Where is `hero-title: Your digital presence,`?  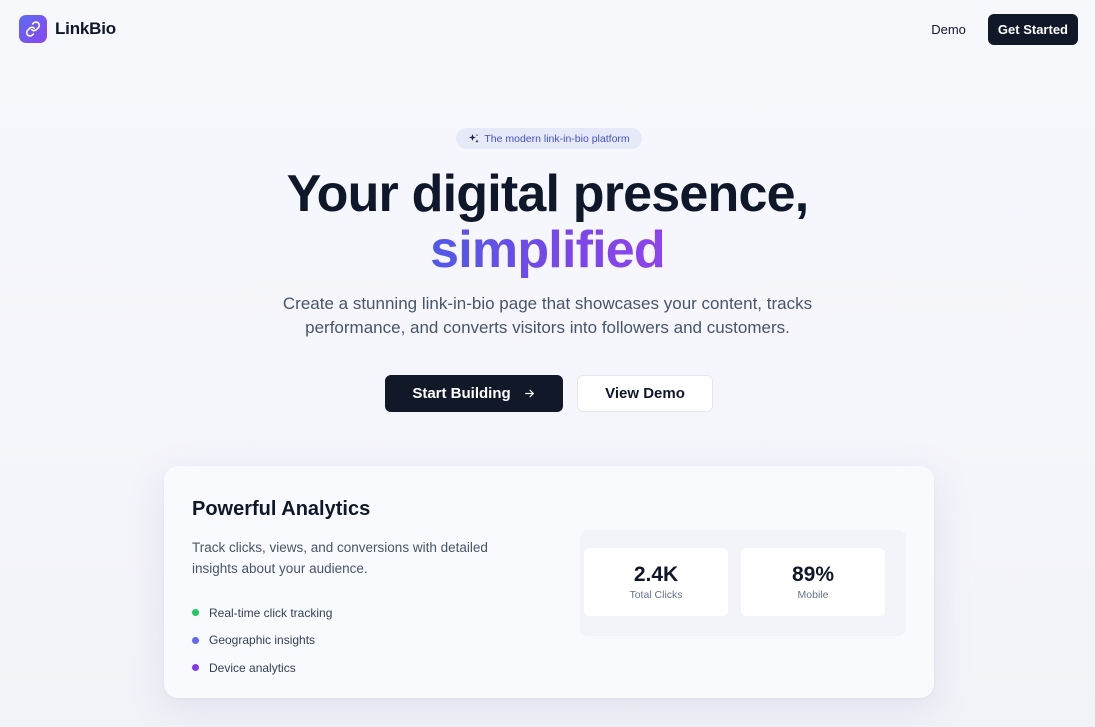
hero-title: Your digital presence, is located at coordinates (548, 194).